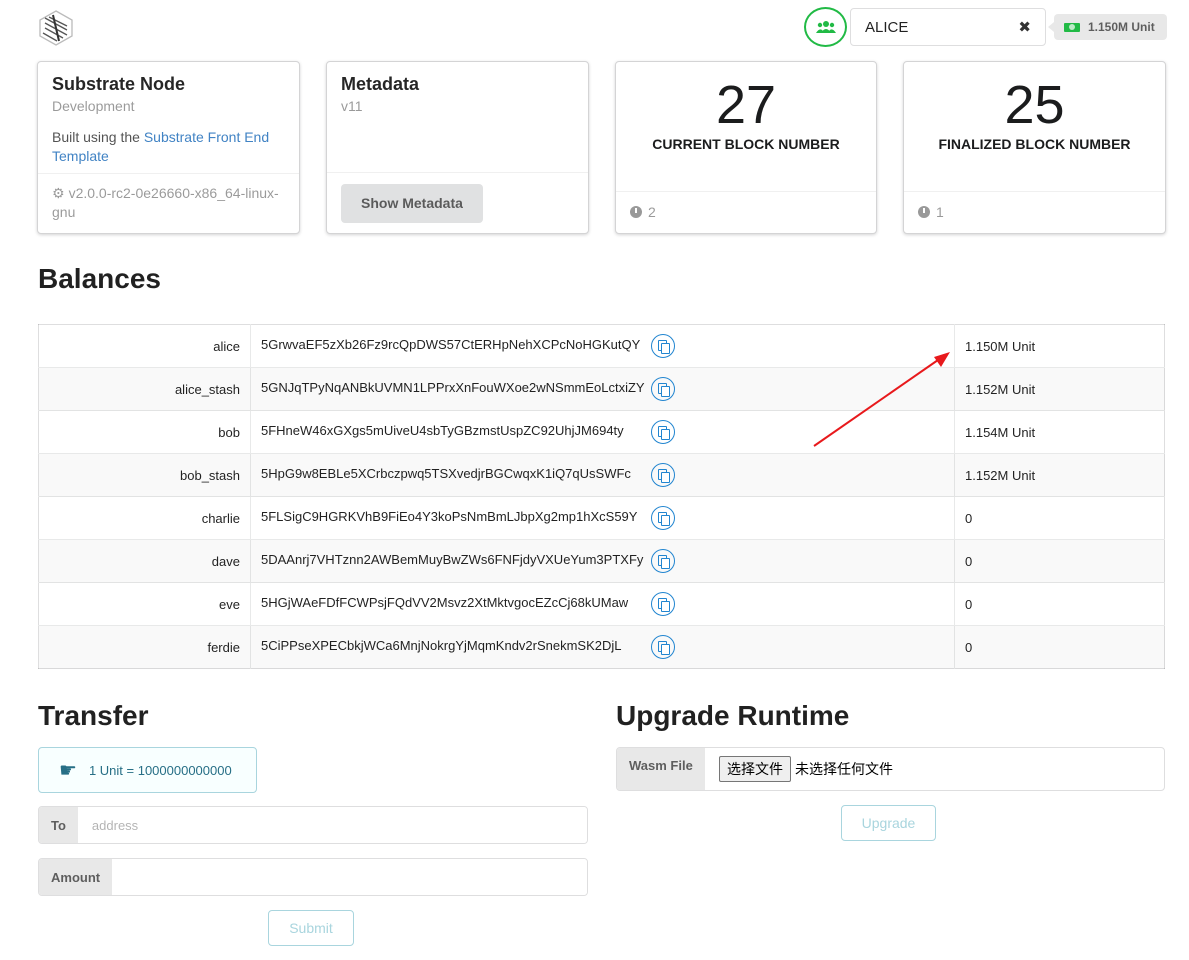 Image resolution: width=1189 pixels, height=960 pixels. I want to click on submit-button: Submit, so click(311, 928).